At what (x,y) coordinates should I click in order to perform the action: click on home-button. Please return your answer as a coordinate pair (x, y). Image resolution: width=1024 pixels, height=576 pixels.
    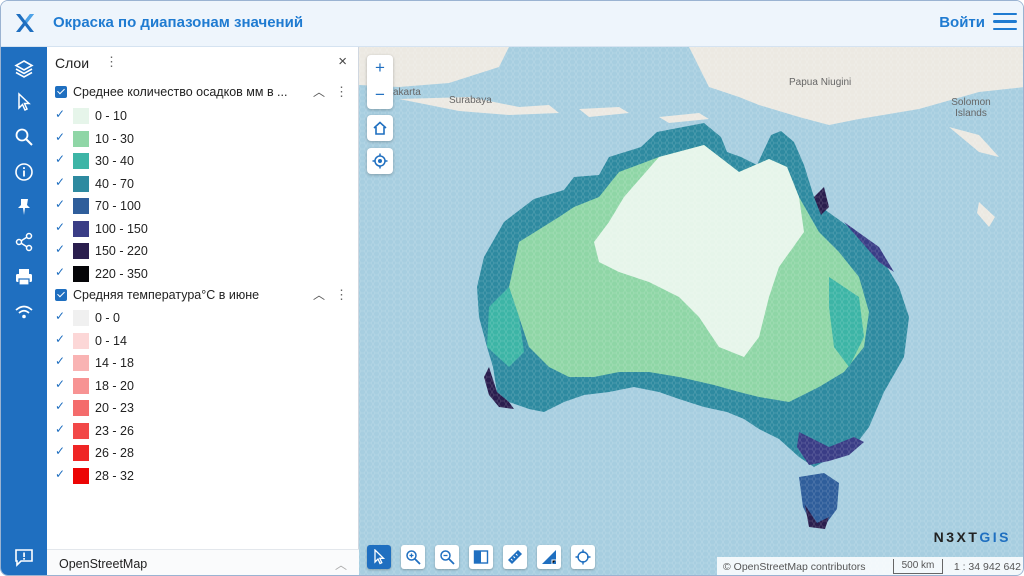
    Looking at the image, I should click on (380, 128).